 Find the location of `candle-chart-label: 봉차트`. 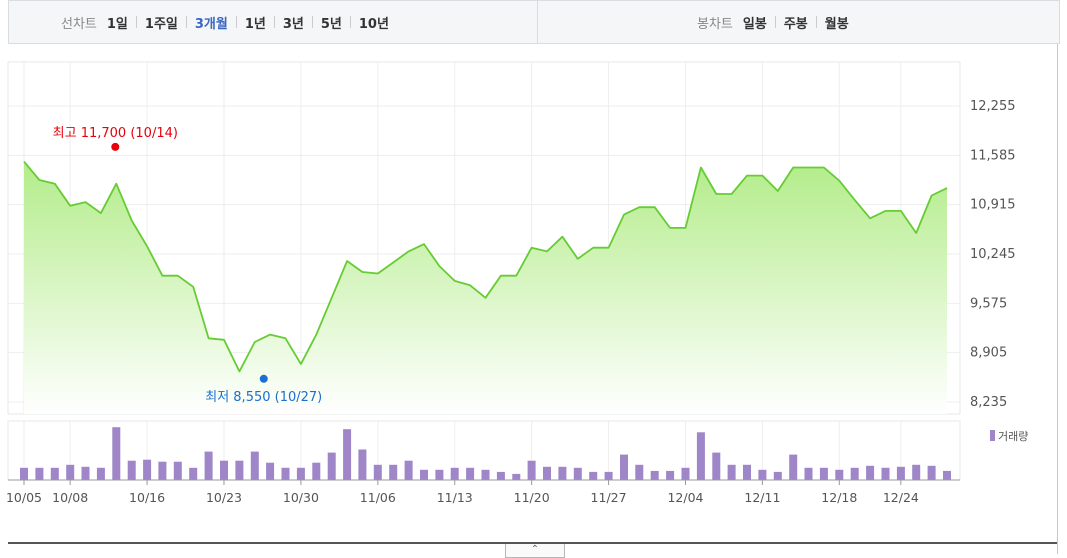

candle-chart-label: 봉차트 is located at coordinates (715, 24).